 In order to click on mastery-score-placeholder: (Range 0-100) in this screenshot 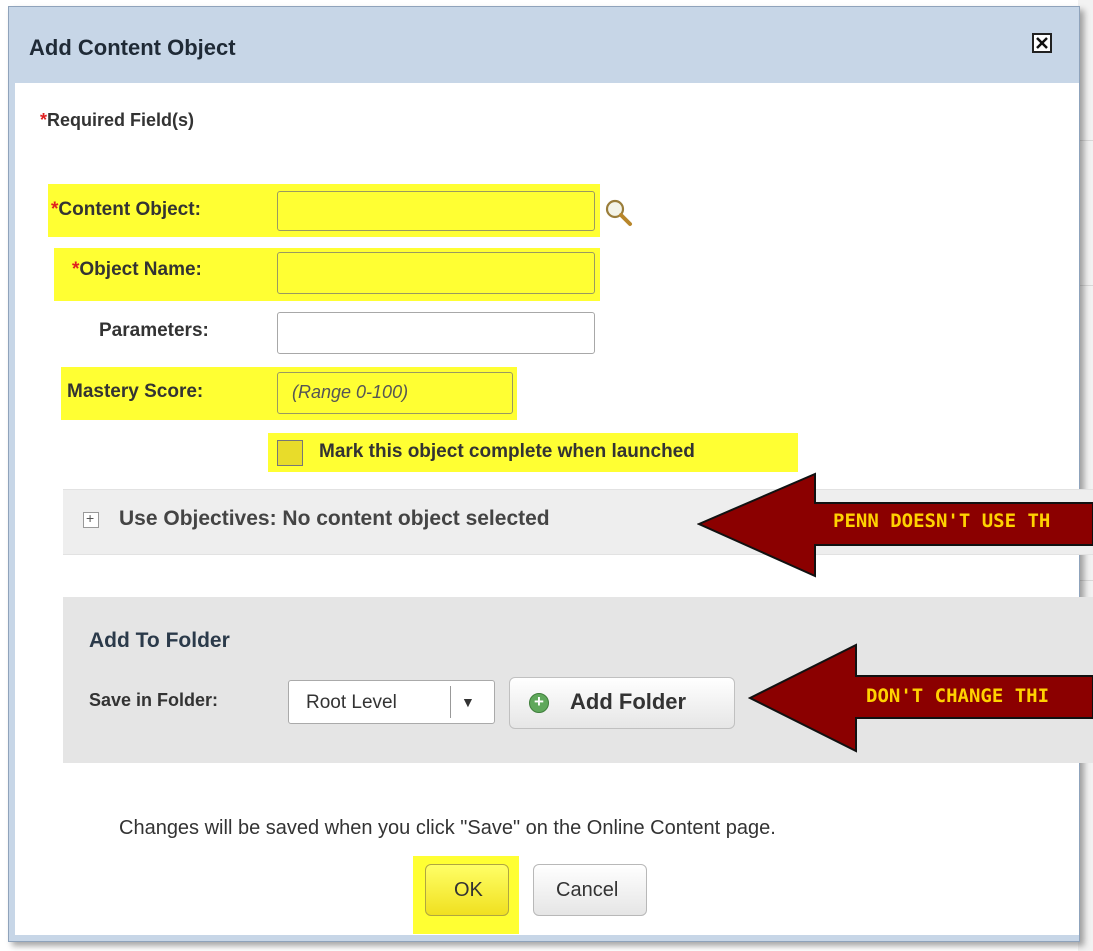, I will do `click(350, 392)`.